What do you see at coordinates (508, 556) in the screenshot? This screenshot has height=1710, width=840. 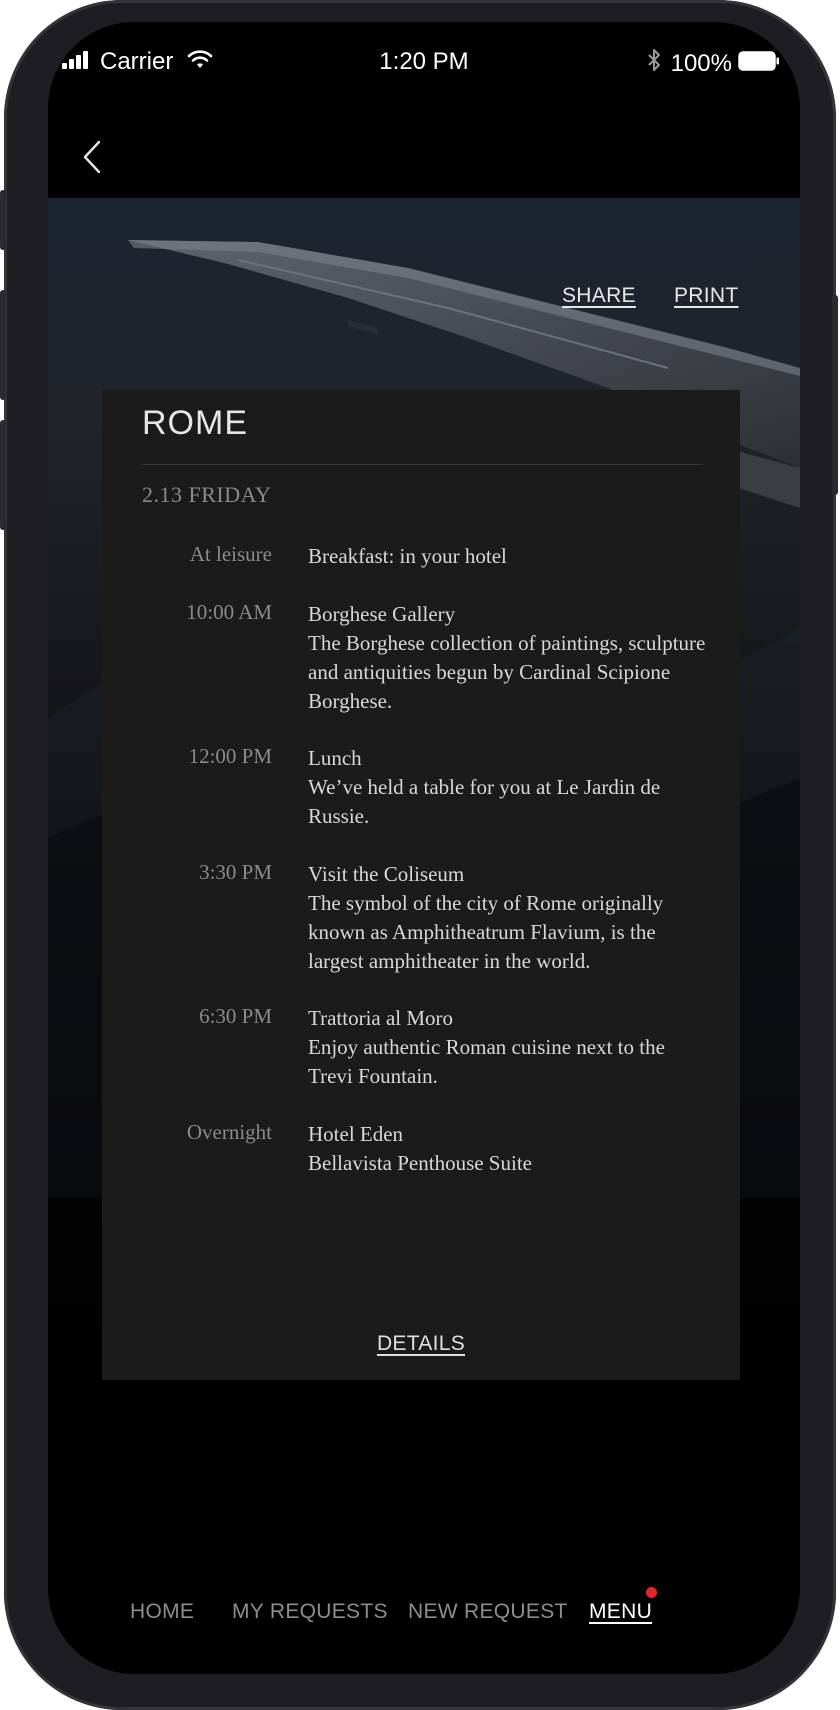 I see `item-body: Breakfast: in your hotel` at bounding box center [508, 556].